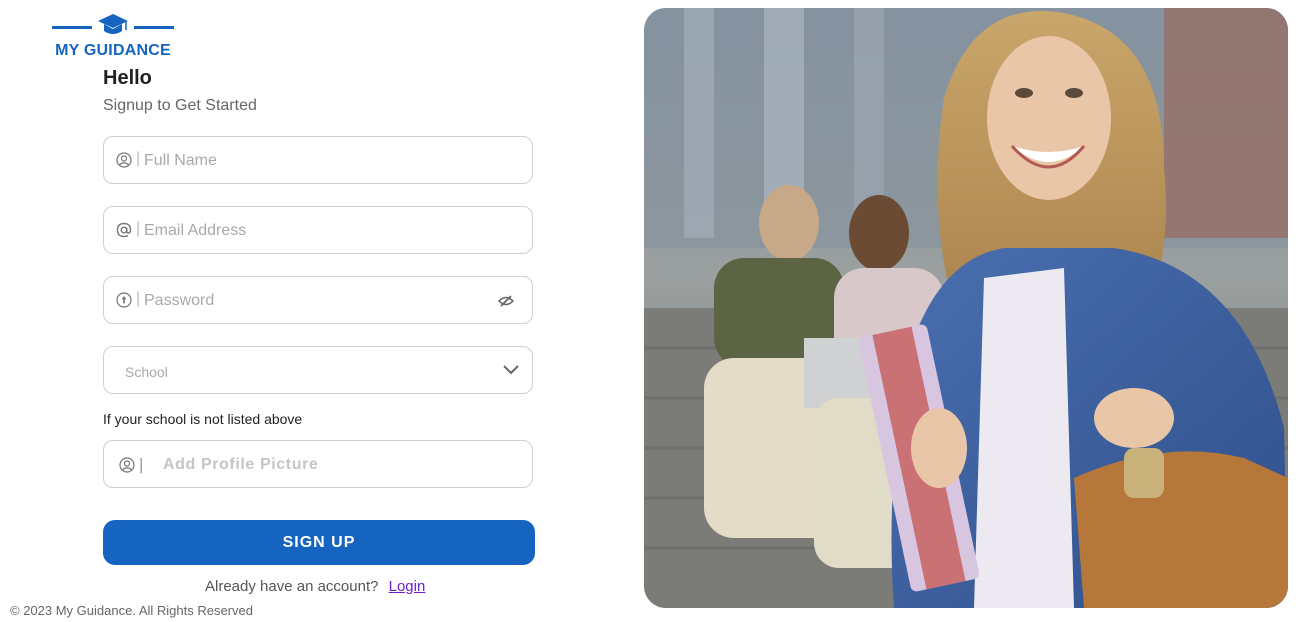 The width and height of the screenshot is (1301, 622). I want to click on brand-logo: MY GUIDANCE, so click(113, 37).